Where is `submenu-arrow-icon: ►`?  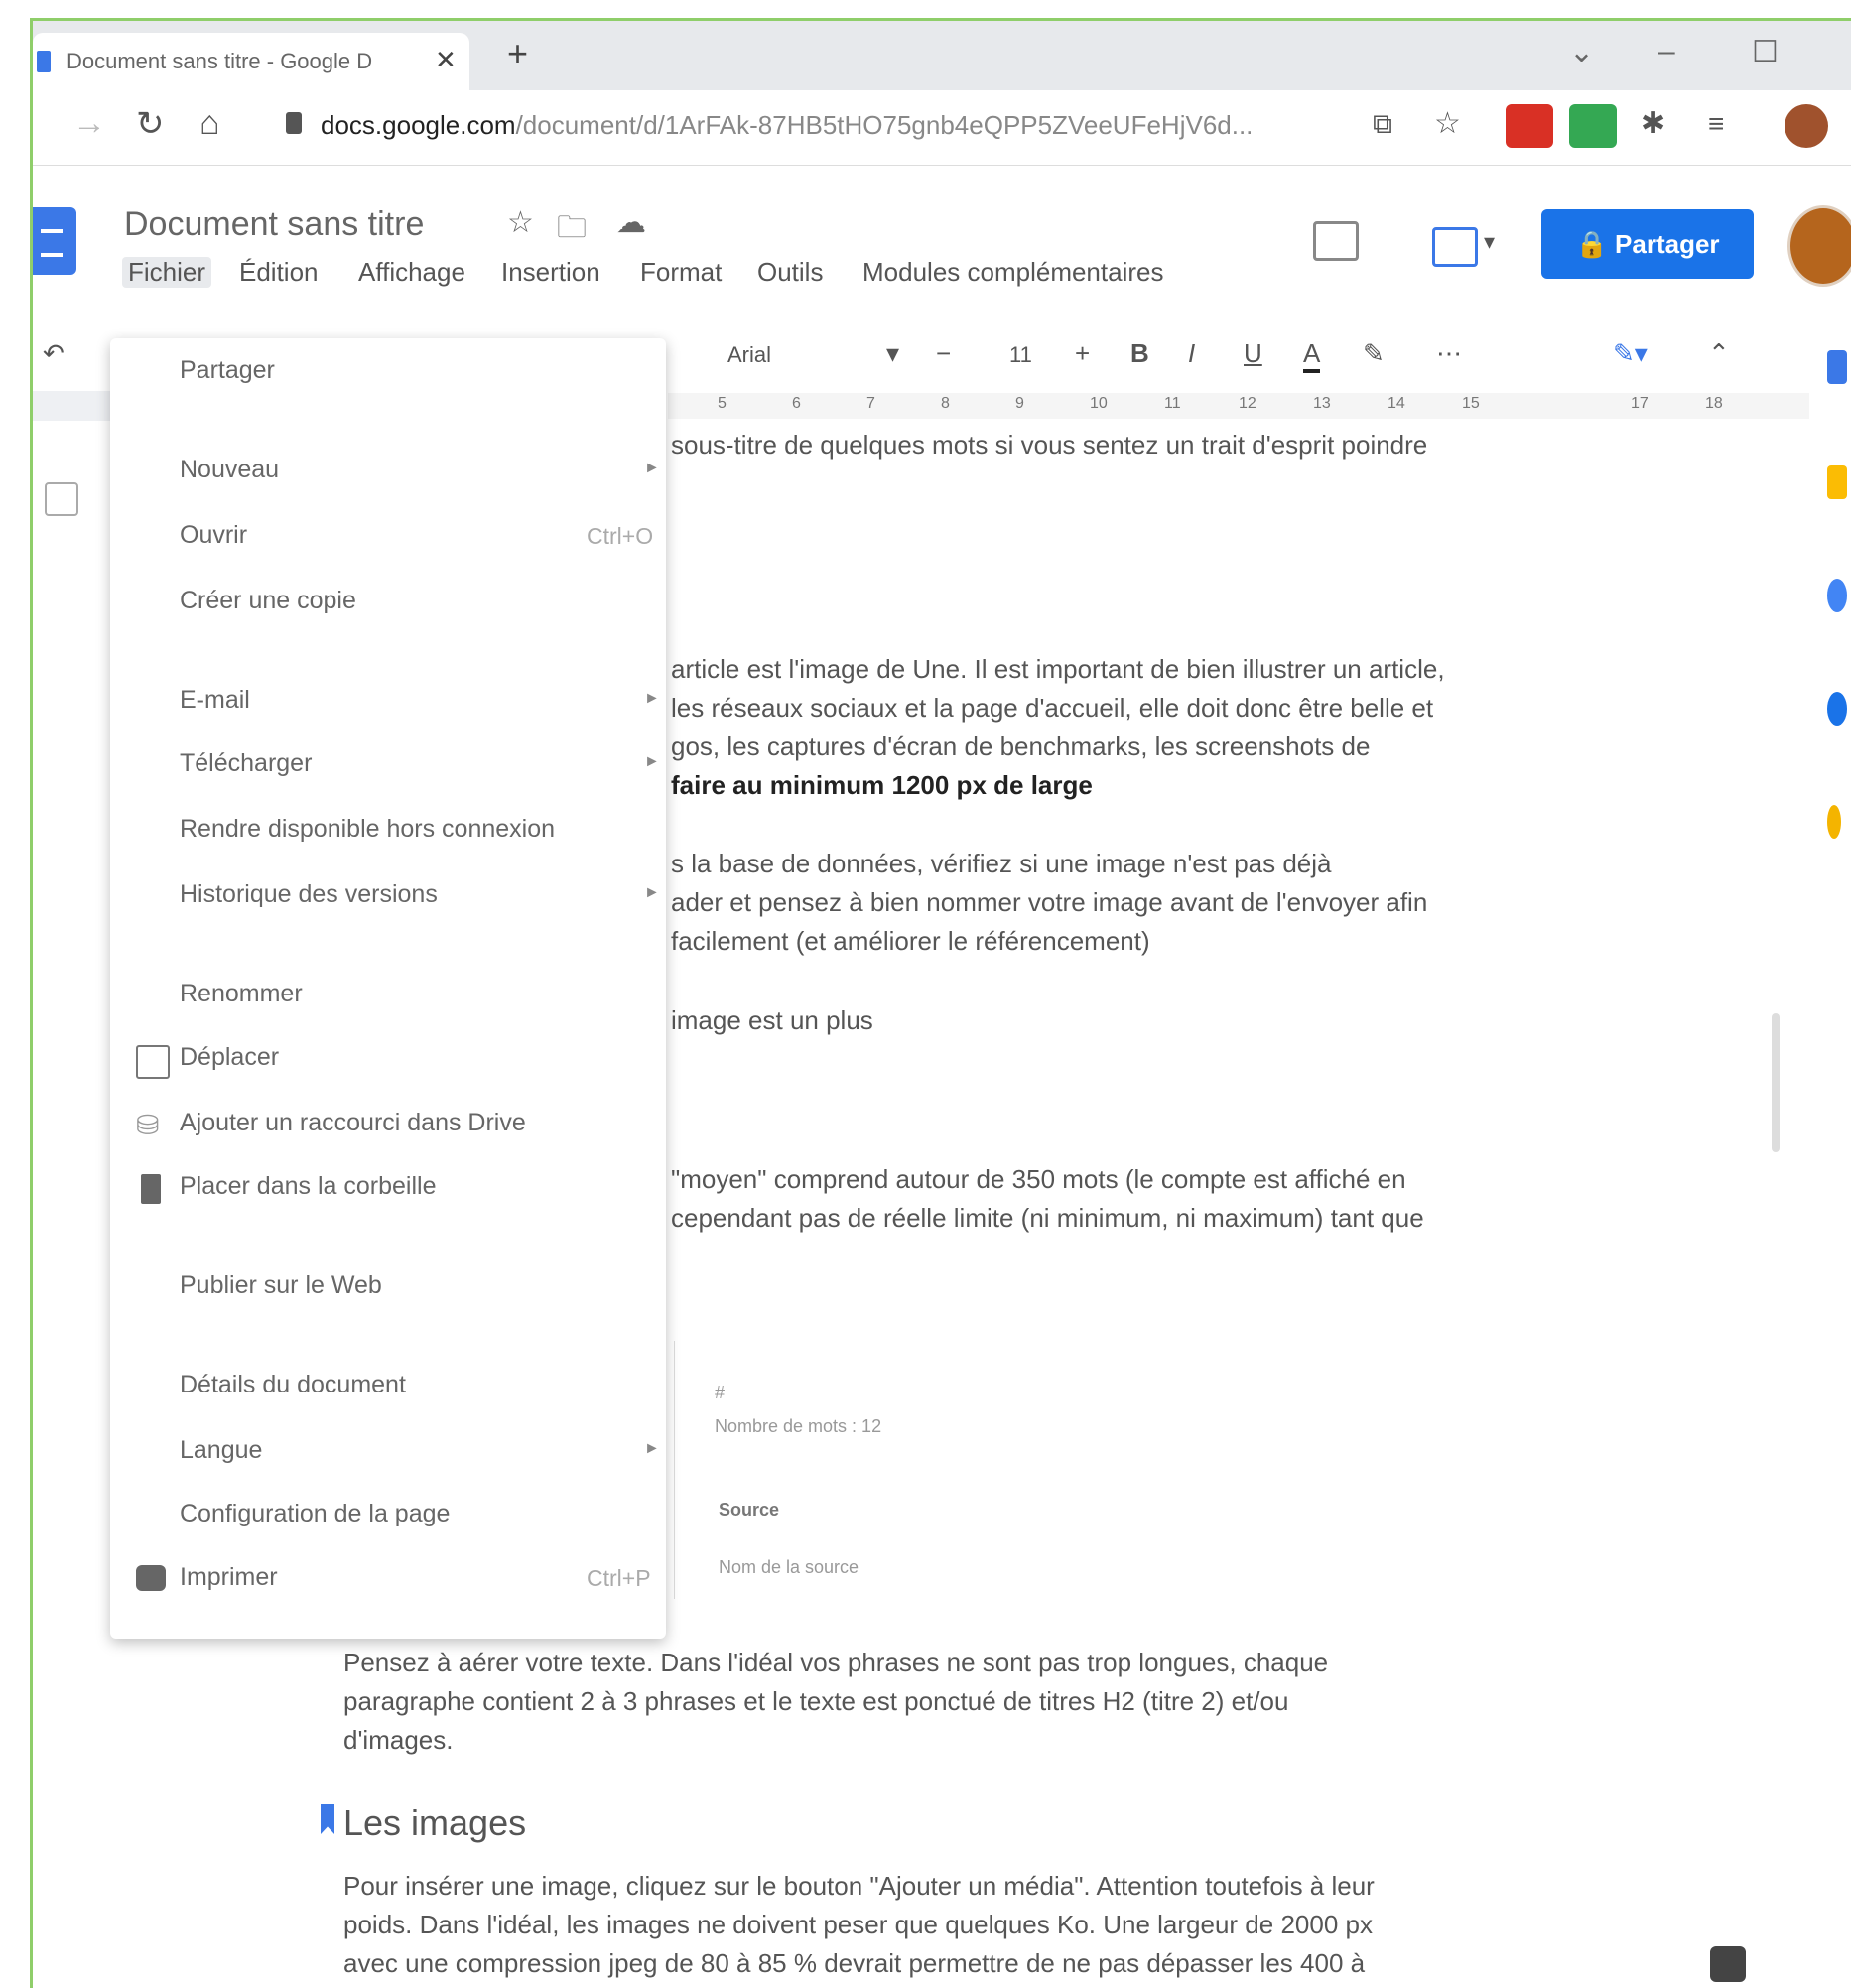 submenu-arrow-icon: ► is located at coordinates (652, 468).